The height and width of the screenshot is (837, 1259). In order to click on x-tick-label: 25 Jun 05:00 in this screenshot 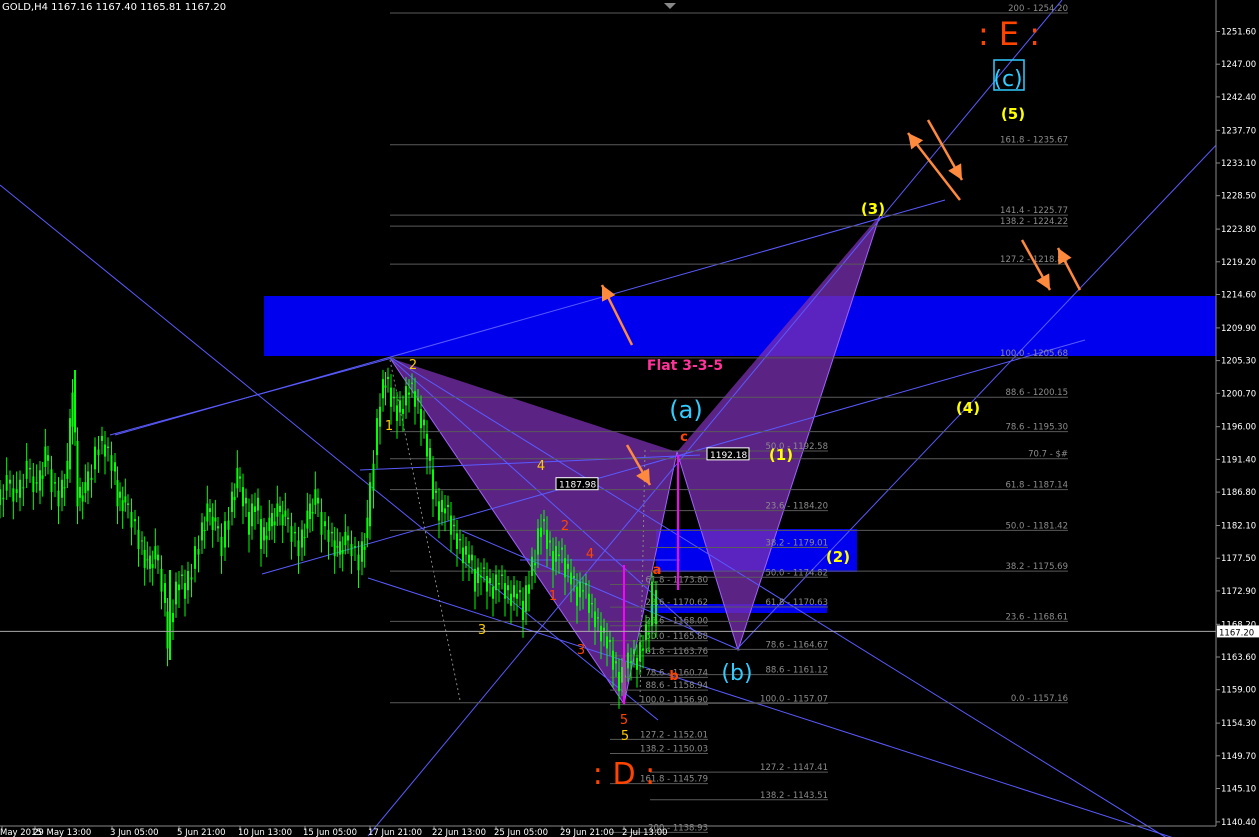, I will do `click(521, 832)`.